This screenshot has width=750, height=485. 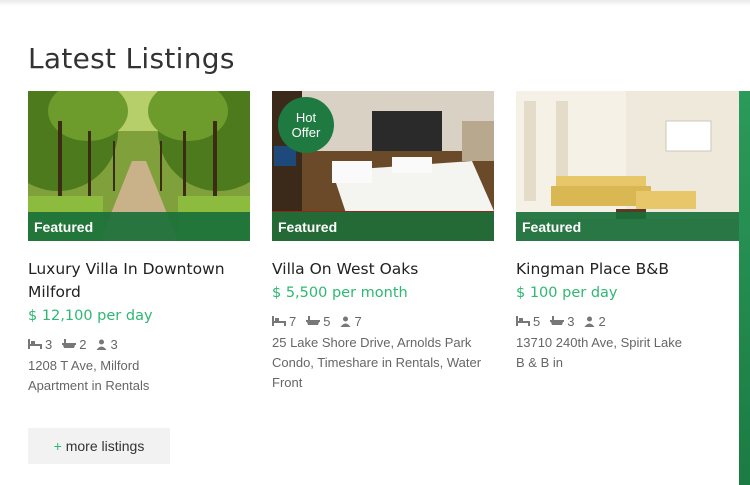 I want to click on listing-features: 5 3 2, so click(x=633, y=321).